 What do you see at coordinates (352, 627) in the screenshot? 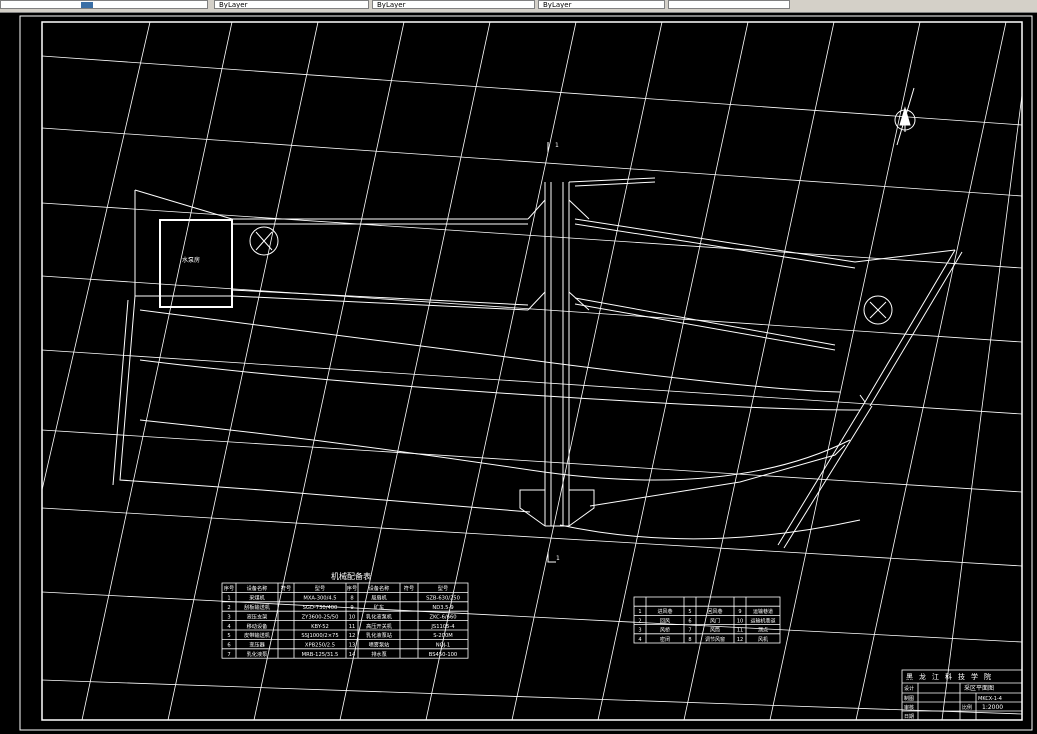
I see `equipment-table-cell: 11` at bounding box center [352, 627].